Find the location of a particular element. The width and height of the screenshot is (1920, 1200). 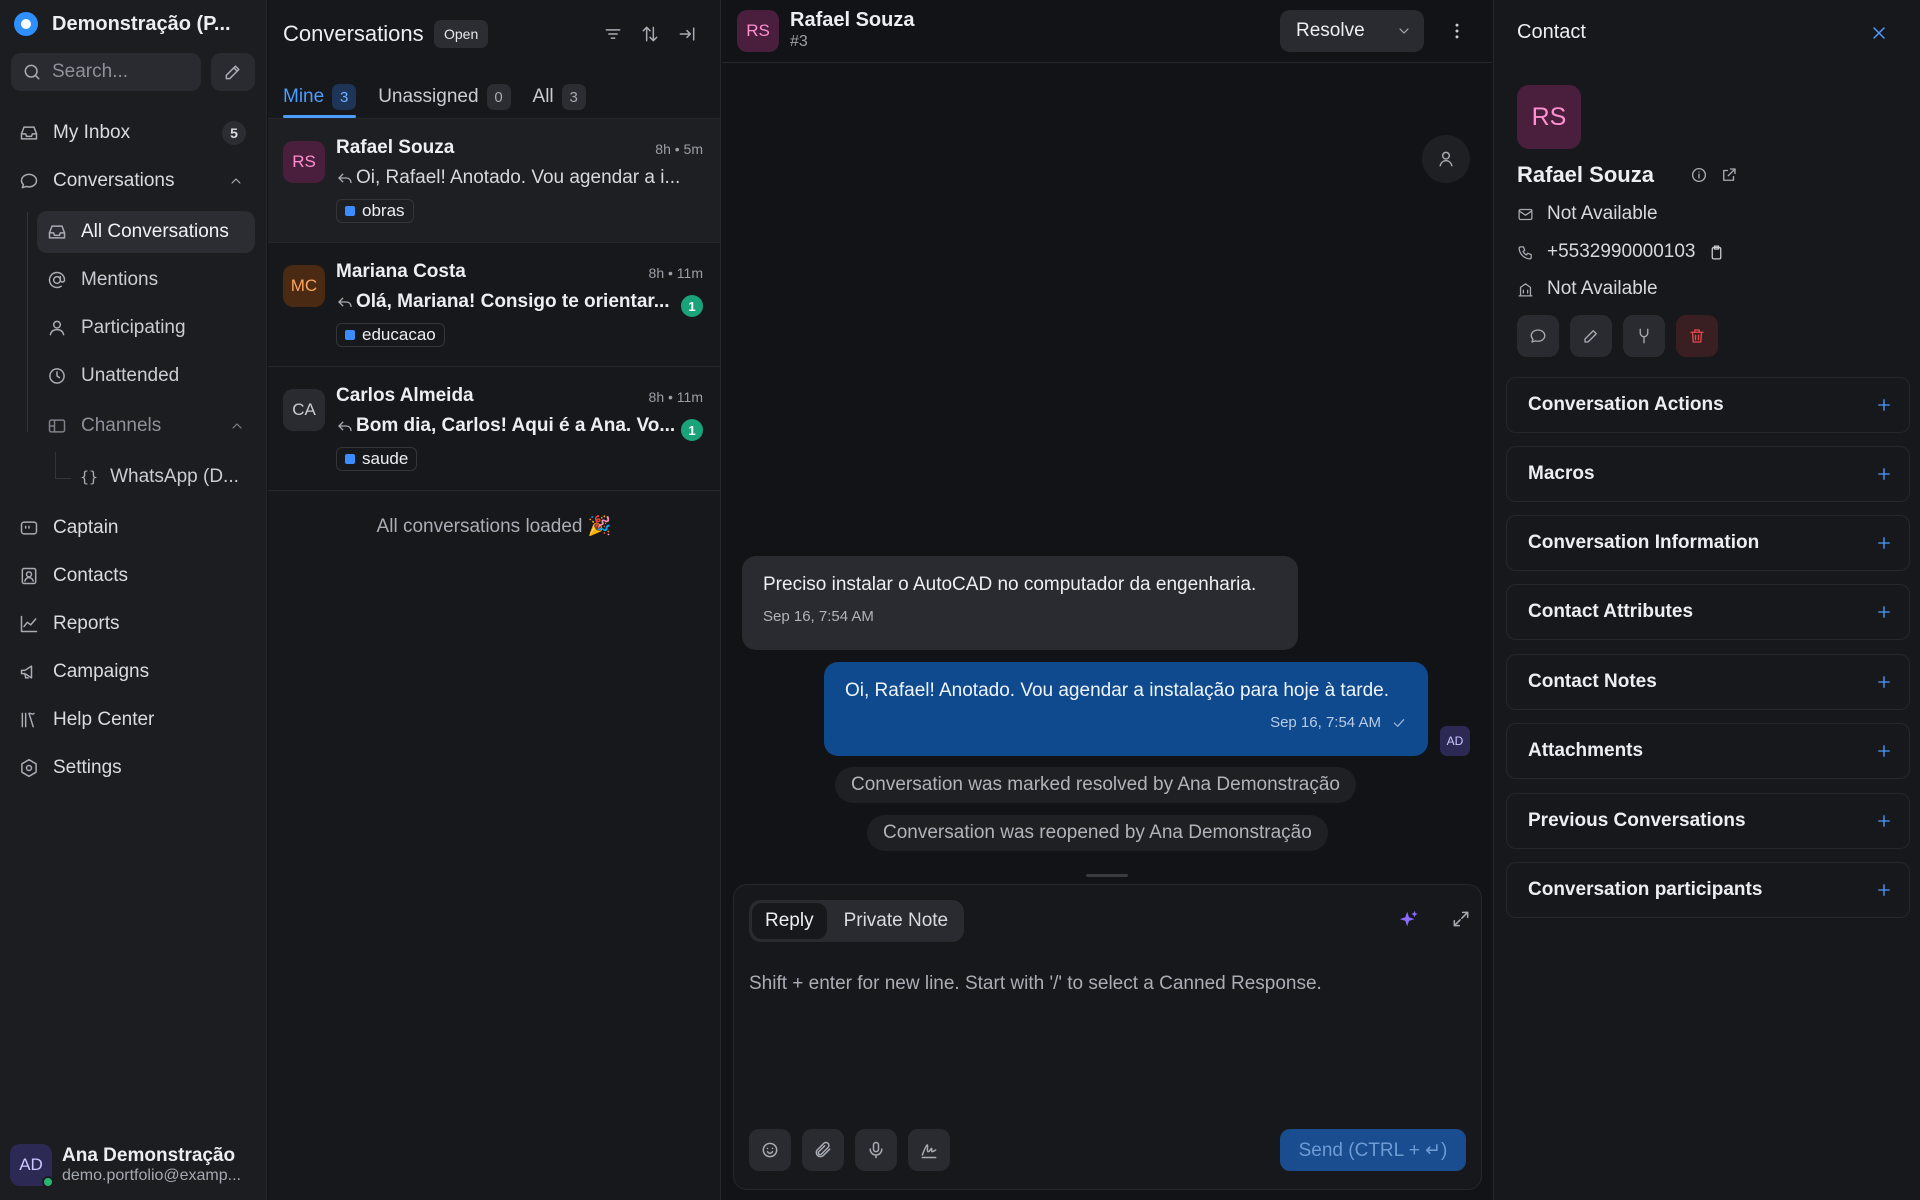

close-button is located at coordinates (1879, 33).